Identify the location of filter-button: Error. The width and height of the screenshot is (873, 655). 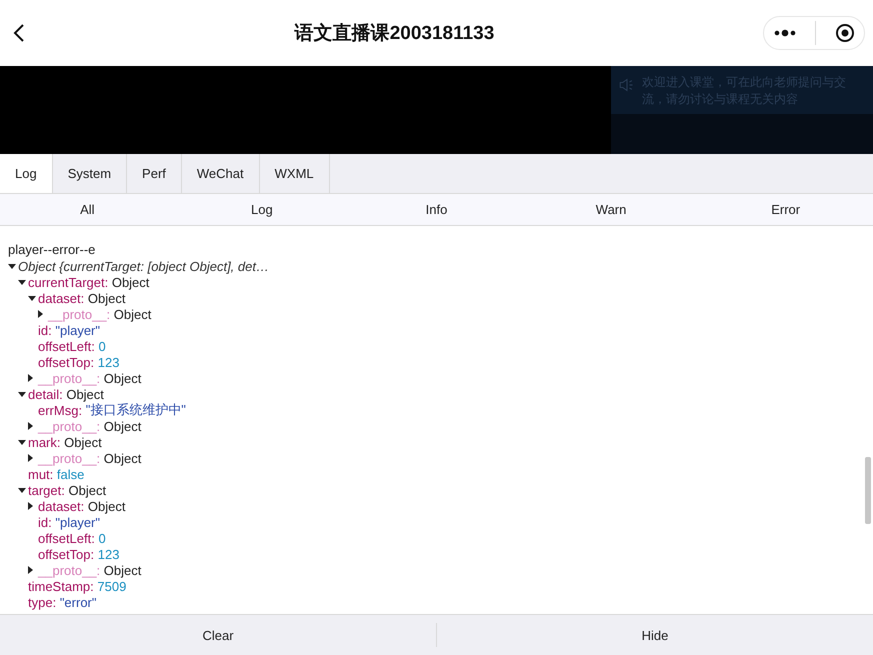
(785, 209).